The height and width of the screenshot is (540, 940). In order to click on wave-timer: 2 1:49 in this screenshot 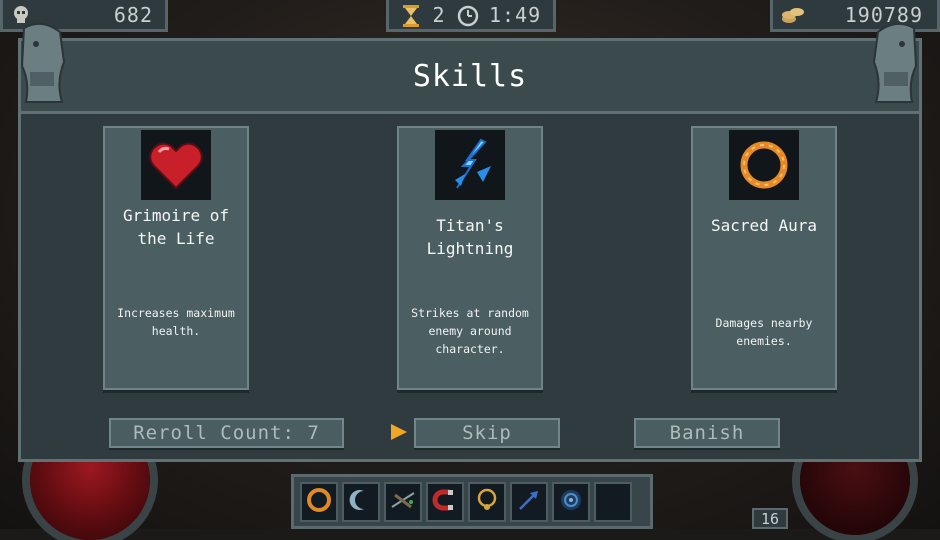, I will do `click(471, 16)`.